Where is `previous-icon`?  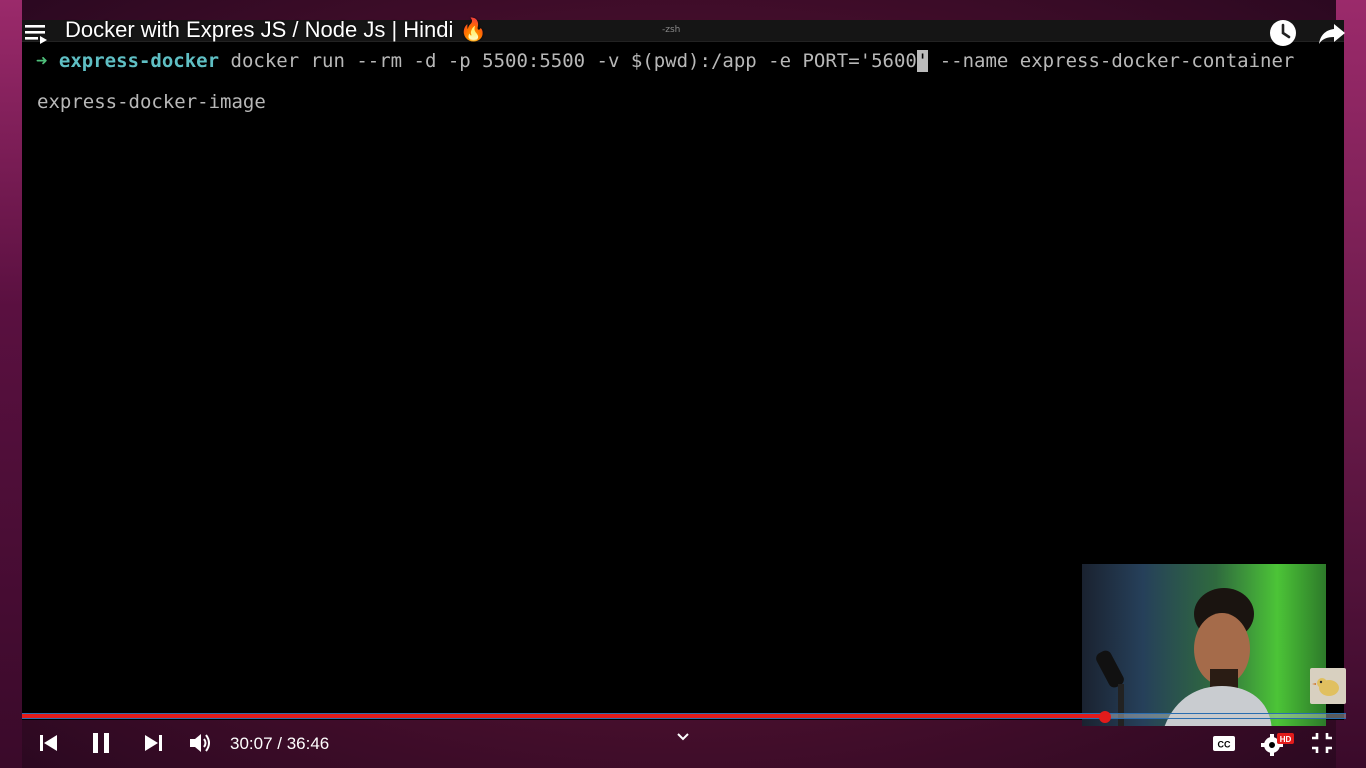 previous-icon is located at coordinates (49, 743).